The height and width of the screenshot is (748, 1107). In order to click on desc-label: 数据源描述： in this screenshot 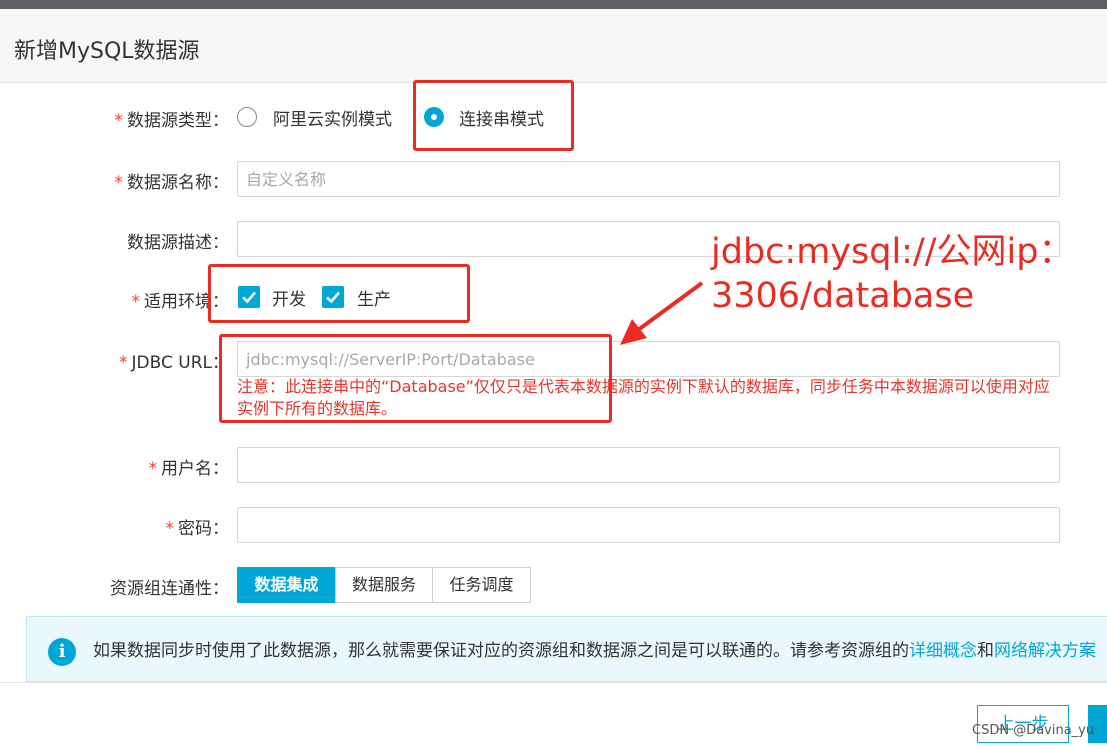, I will do `click(178, 243)`.